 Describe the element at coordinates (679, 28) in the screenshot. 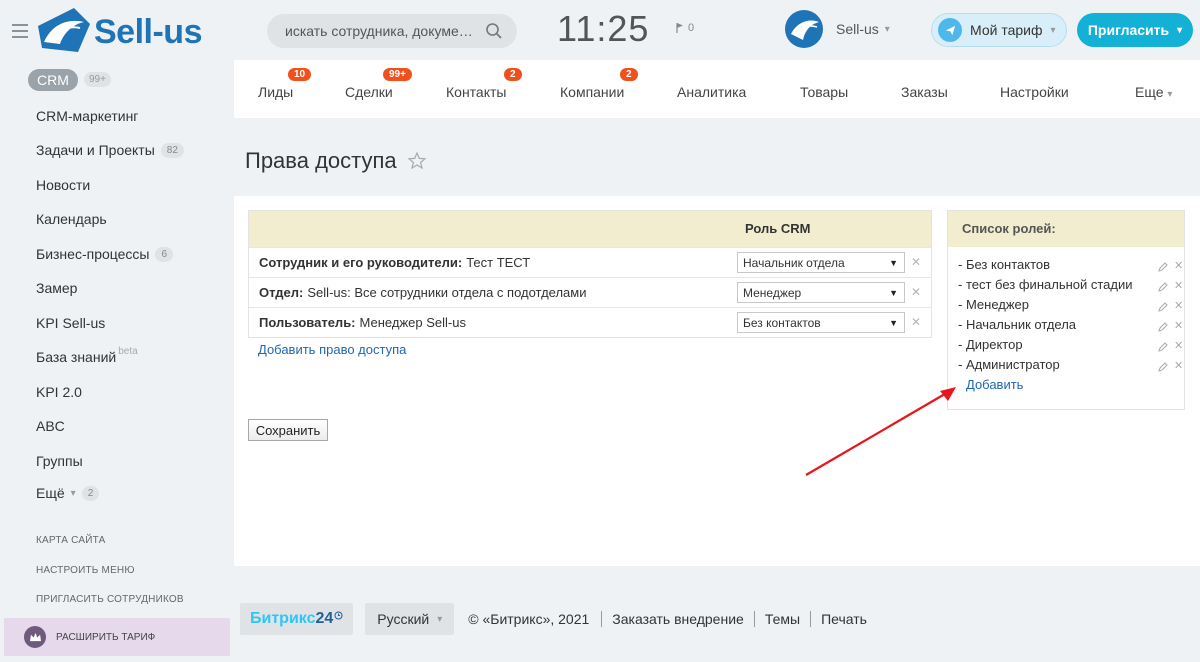

I see `flag-icon` at that location.